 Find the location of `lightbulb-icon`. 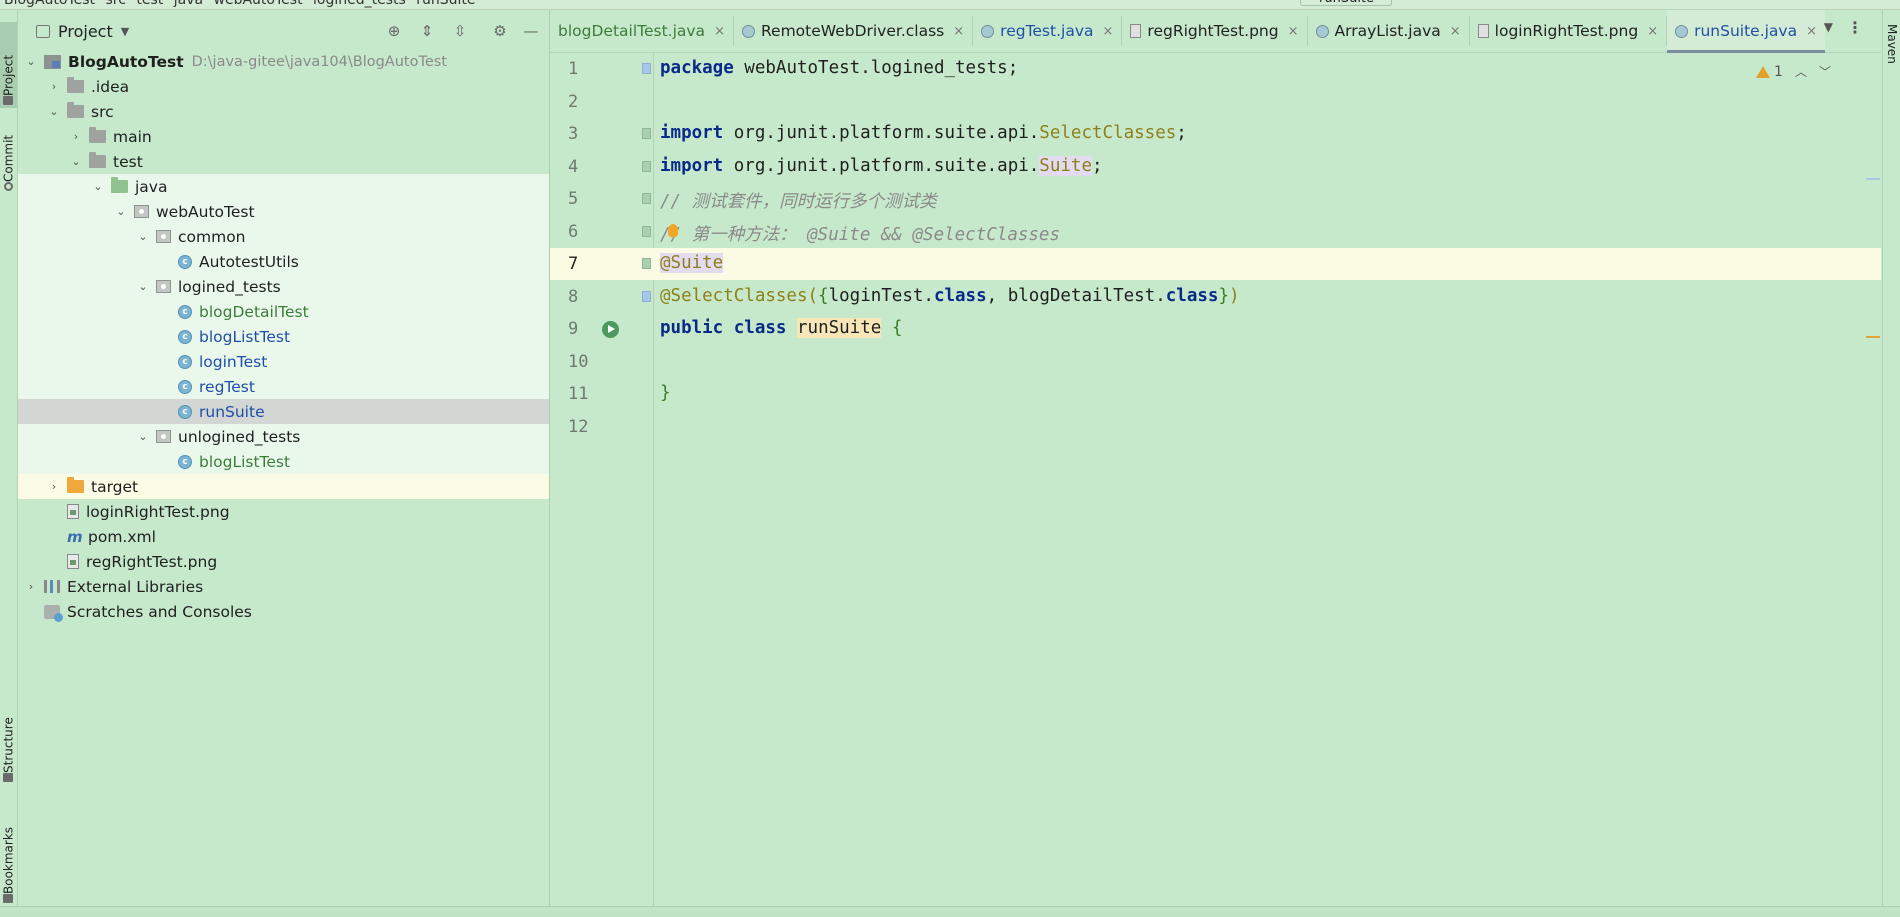

lightbulb-icon is located at coordinates (673, 230).